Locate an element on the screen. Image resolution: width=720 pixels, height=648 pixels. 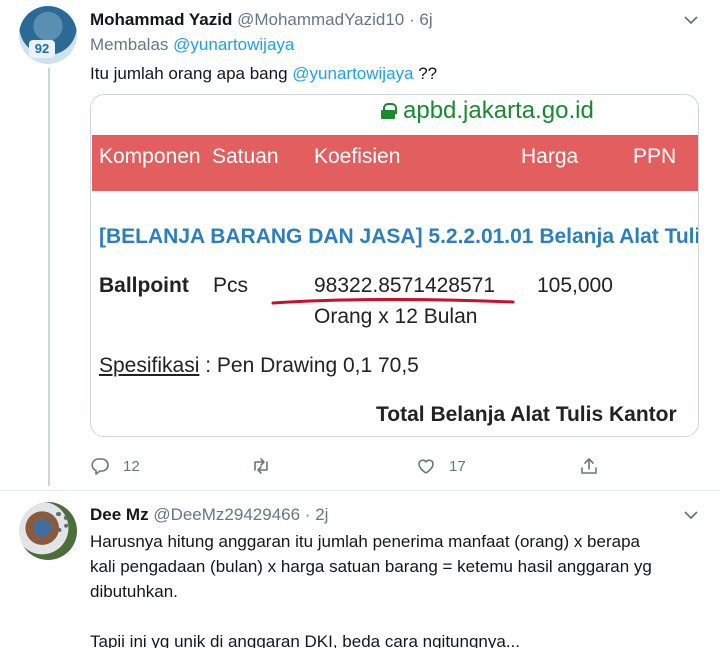
spec-label: Spesifikasi is located at coordinates (149, 365).